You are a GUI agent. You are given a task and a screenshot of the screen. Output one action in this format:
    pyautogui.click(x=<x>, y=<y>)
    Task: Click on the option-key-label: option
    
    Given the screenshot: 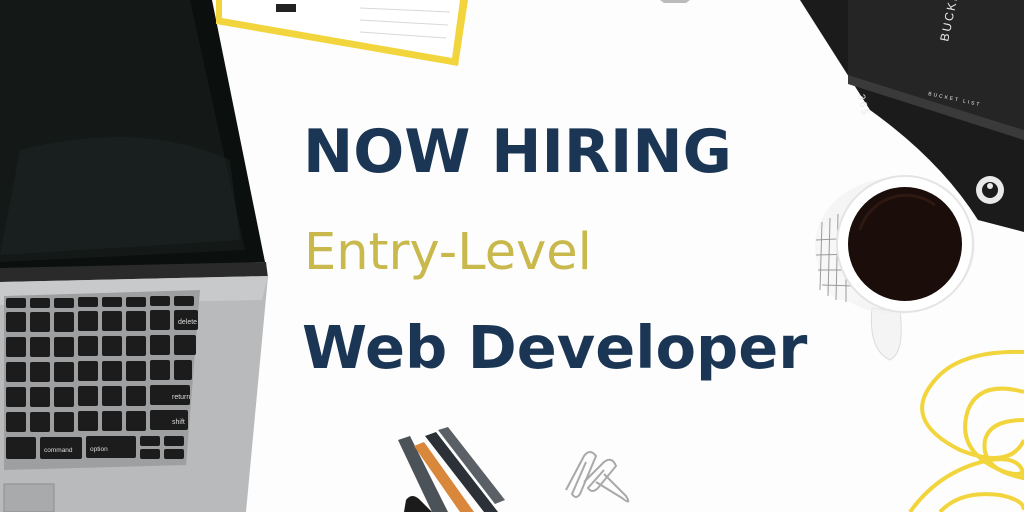 What is the action you would take?
    pyautogui.click(x=99, y=449)
    